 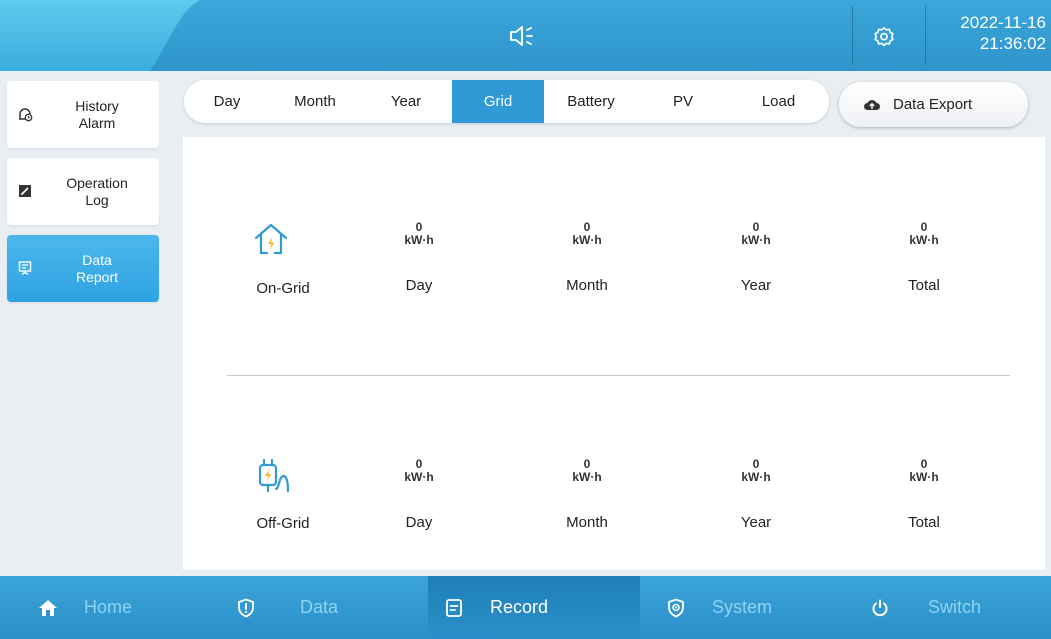 I want to click on nav-label: Record, so click(x=519, y=607).